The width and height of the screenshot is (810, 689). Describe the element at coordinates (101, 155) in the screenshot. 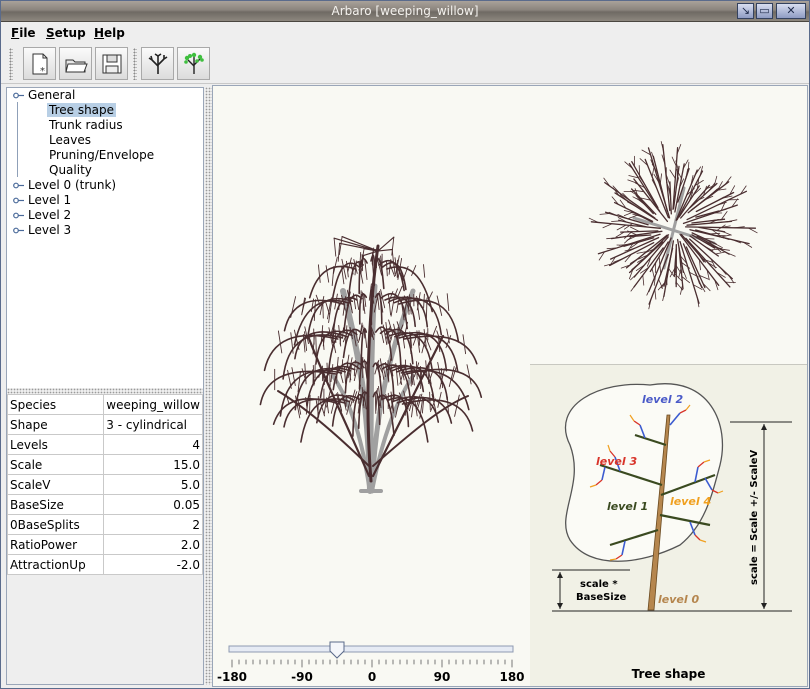

I see `tree-item-pruning: Pruning/Envelope` at that location.